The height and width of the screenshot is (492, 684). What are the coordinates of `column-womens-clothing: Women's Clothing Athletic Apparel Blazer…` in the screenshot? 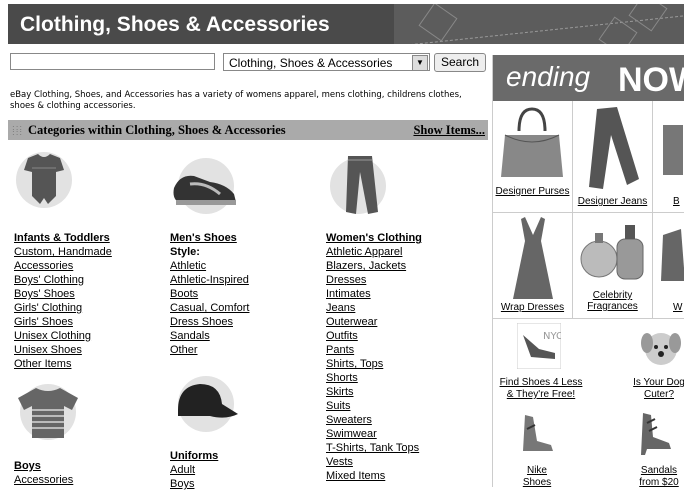 It's located at (374, 358).